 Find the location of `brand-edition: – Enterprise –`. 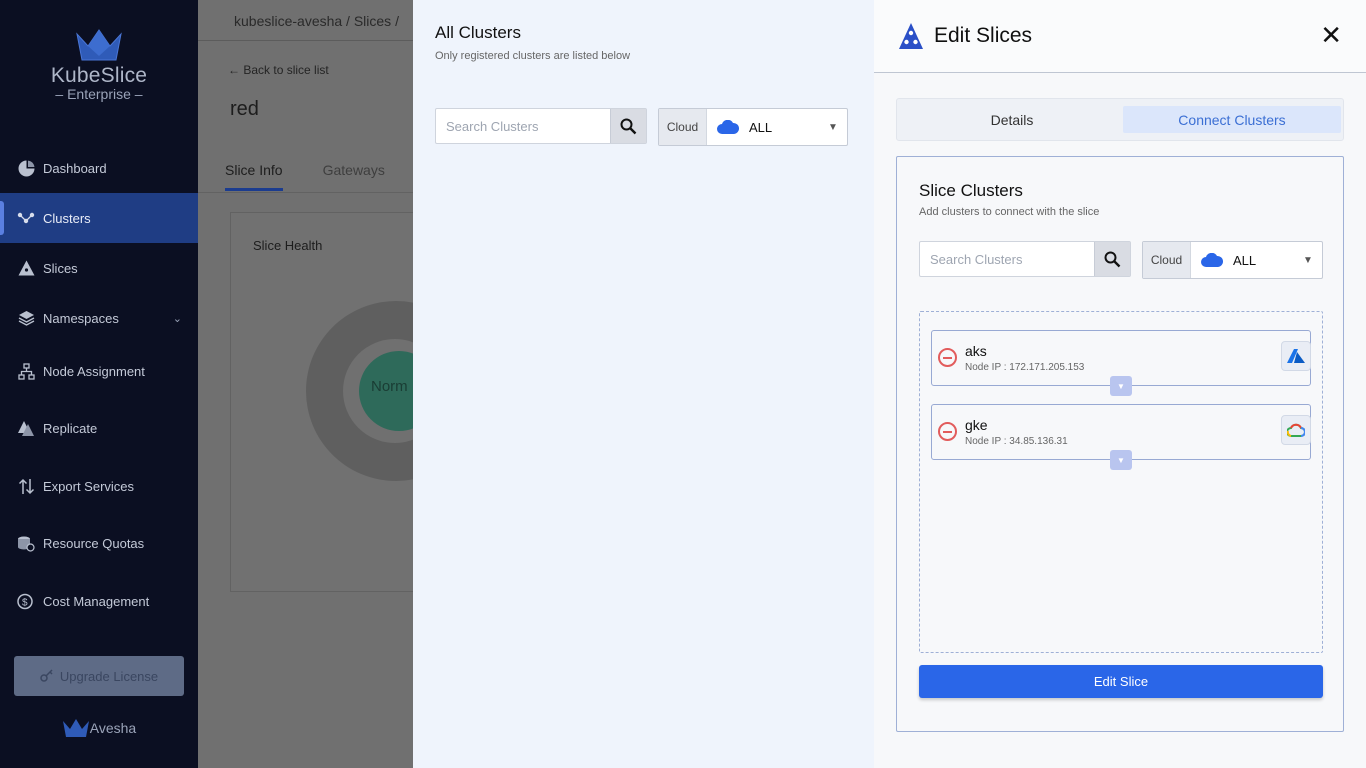

brand-edition: – Enterprise – is located at coordinates (99, 94).